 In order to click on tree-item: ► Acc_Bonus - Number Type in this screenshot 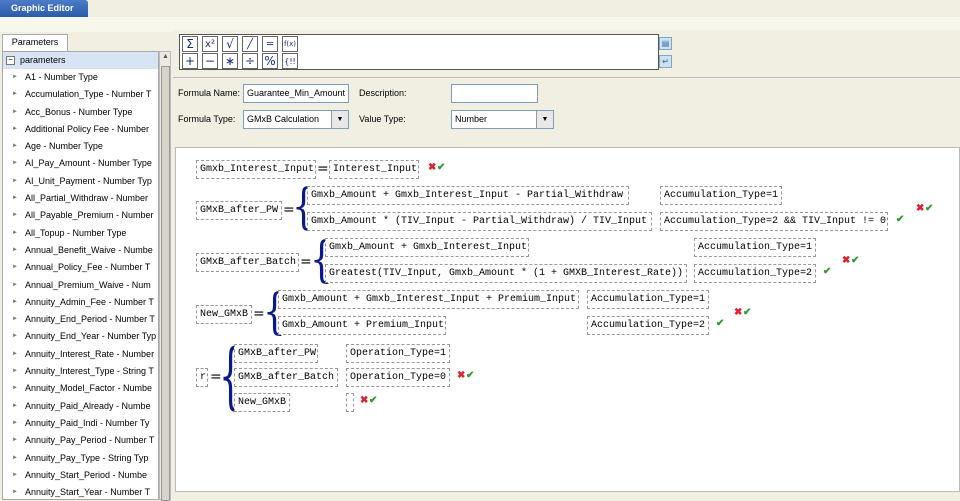, I will do `click(80, 112)`.